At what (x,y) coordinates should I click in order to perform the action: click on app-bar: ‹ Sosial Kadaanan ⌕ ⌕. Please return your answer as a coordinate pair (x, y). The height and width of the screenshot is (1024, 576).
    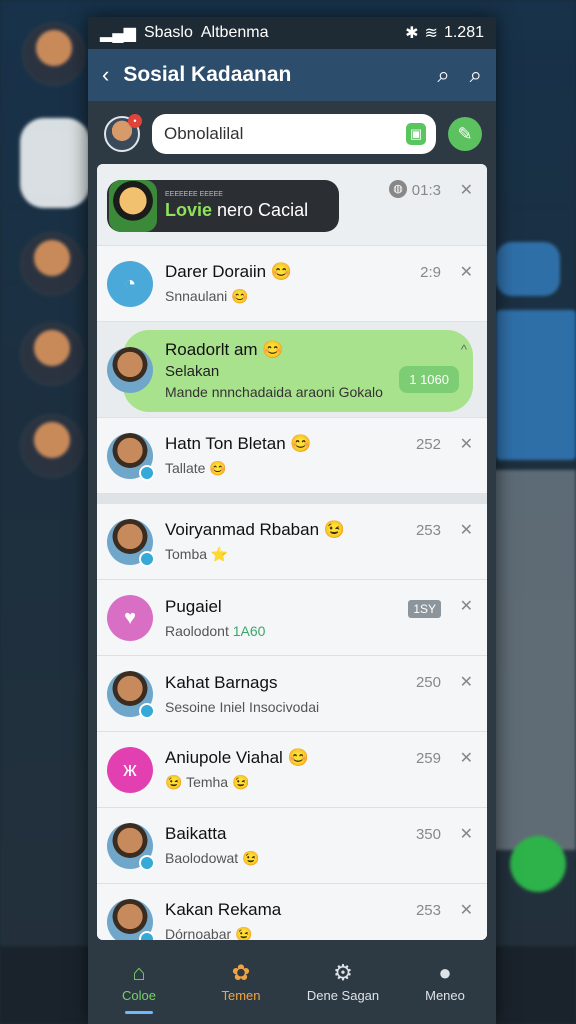
    Looking at the image, I should click on (292, 75).